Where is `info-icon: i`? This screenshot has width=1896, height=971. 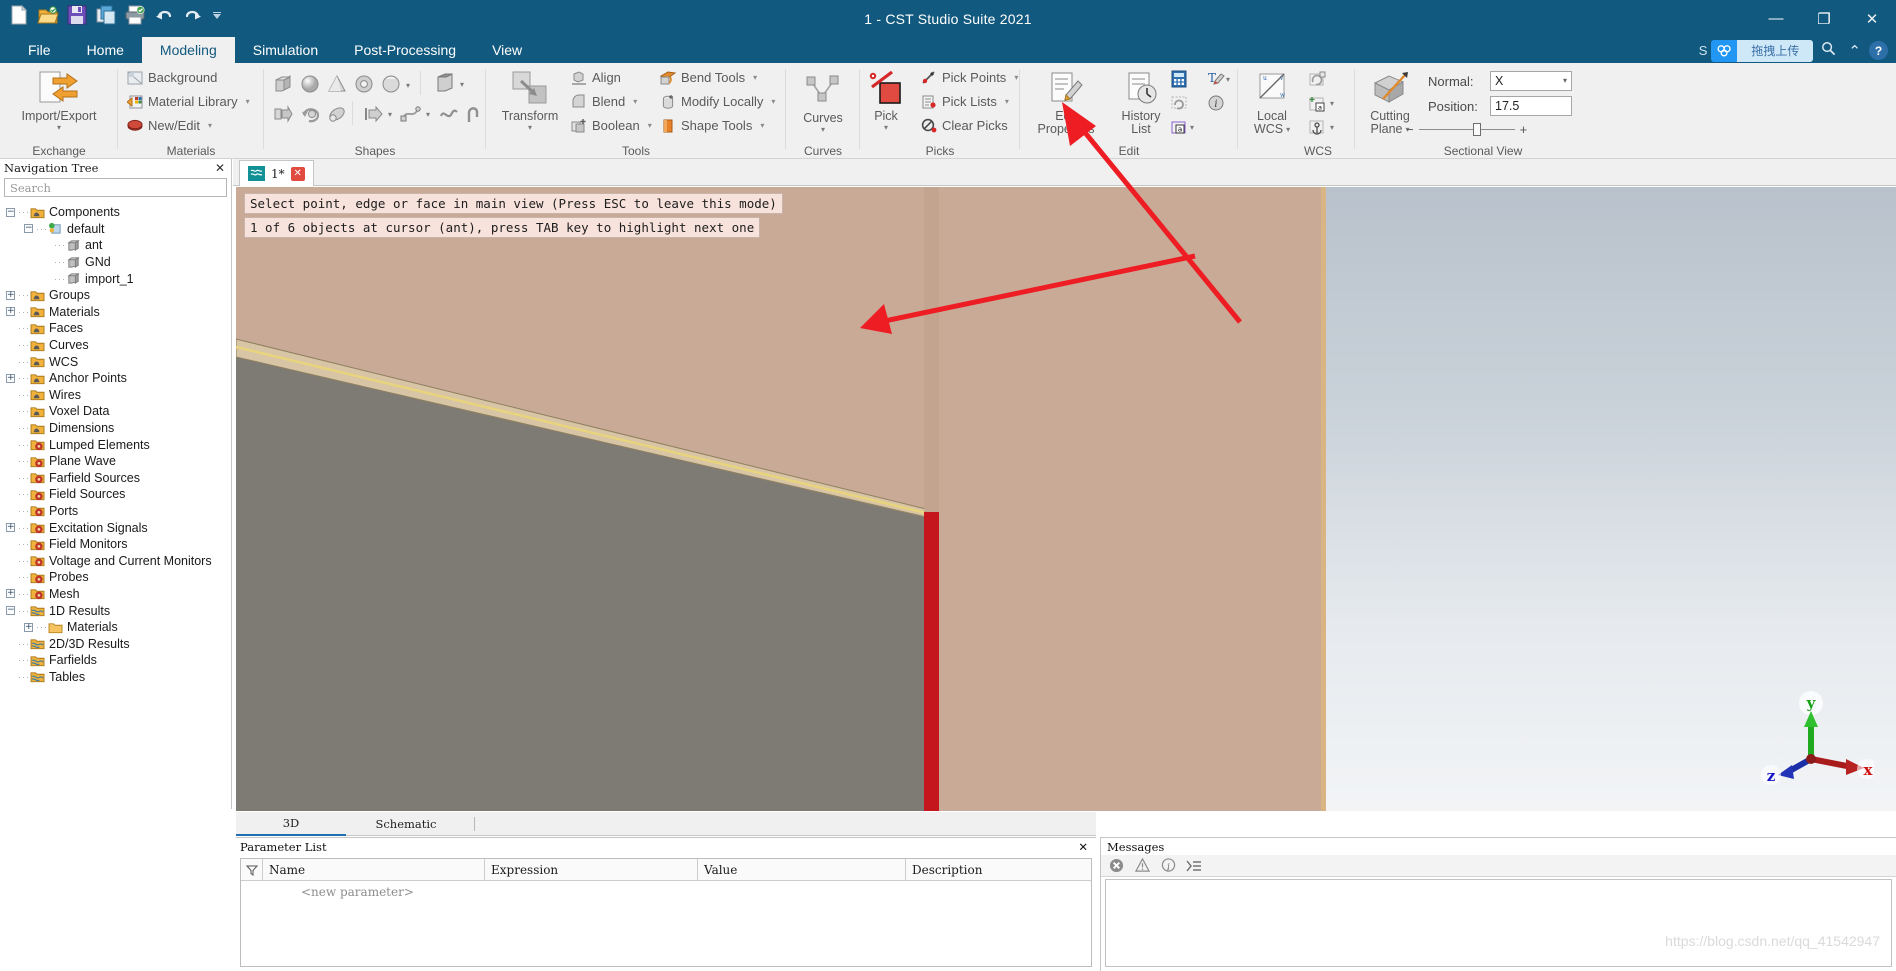
info-icon: i is located at coordinates (1168, 866).